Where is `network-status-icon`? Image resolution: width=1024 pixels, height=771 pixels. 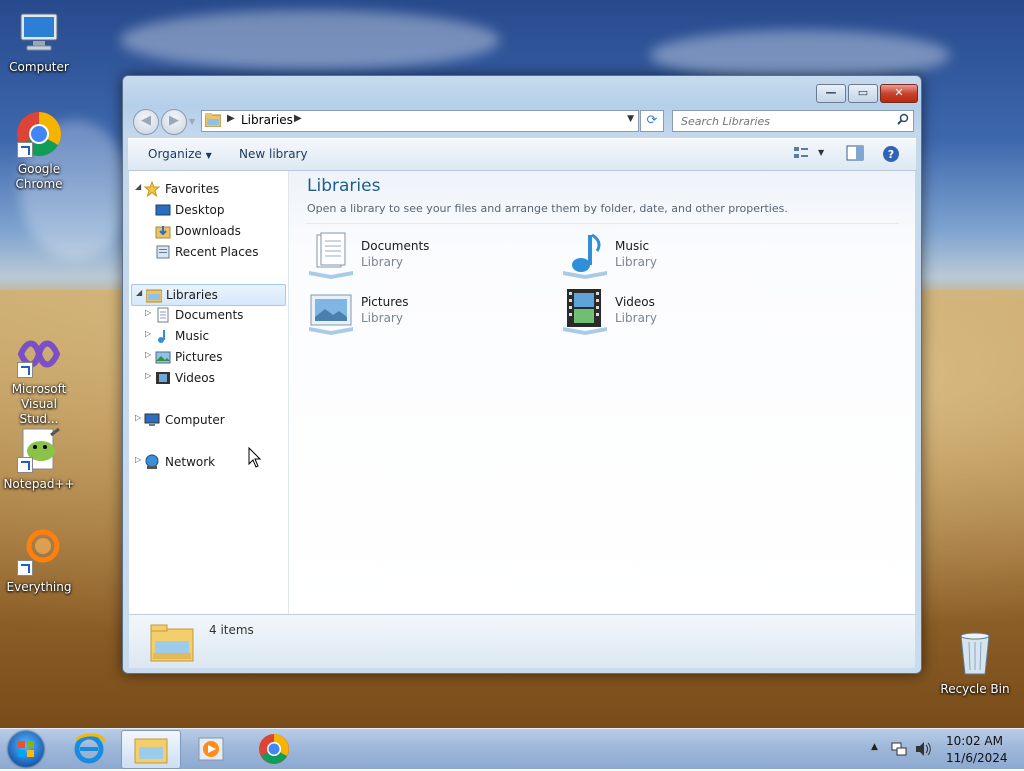
network-status-icon is located at coordinates (899, 749).